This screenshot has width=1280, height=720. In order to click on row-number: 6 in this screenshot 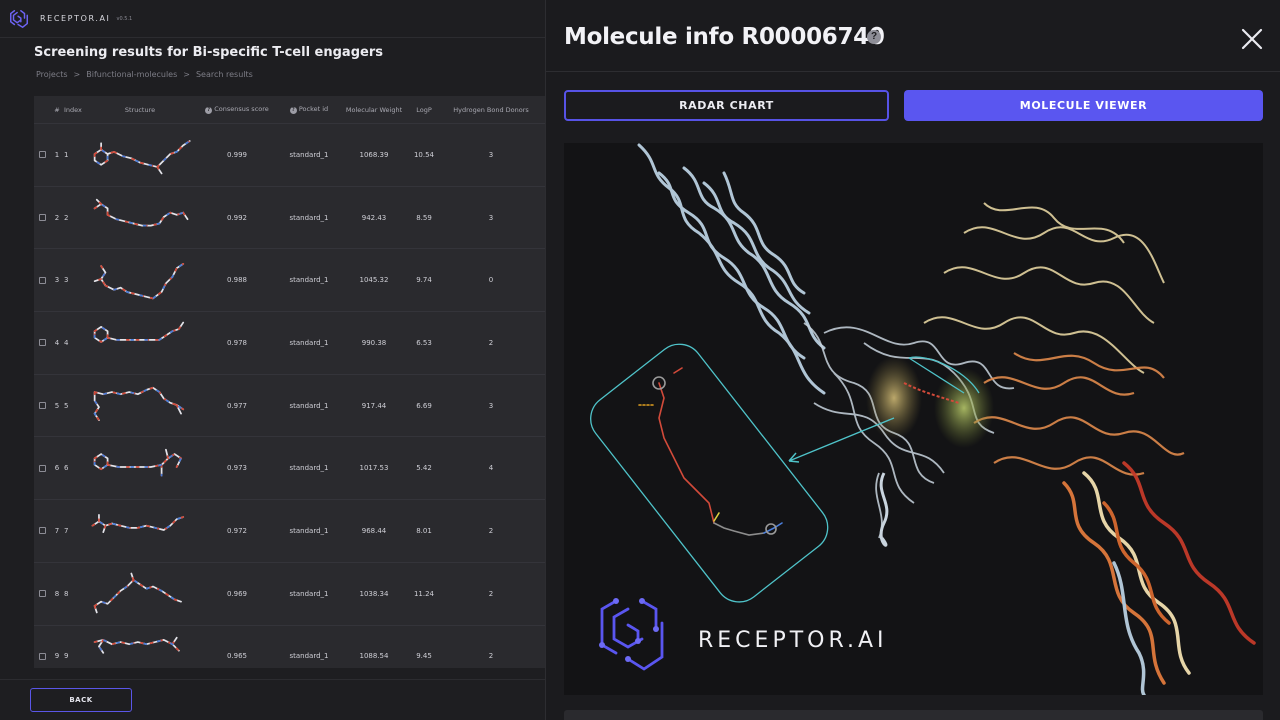, I will do `click(57, 468)`.